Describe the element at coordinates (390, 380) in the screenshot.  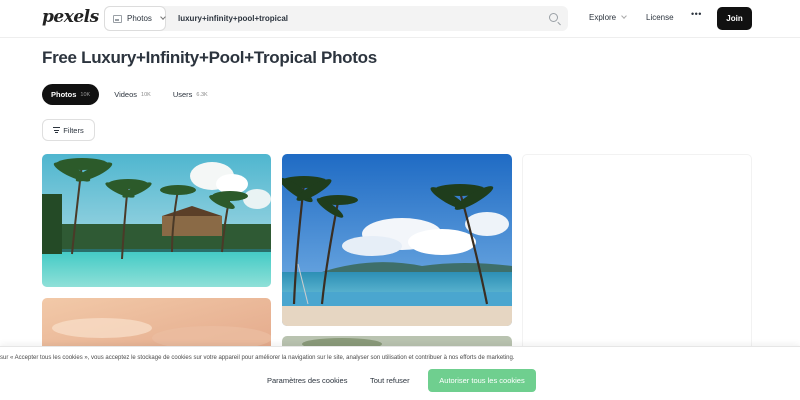
I see `refuse-all-button: Tout refuser` at that location.